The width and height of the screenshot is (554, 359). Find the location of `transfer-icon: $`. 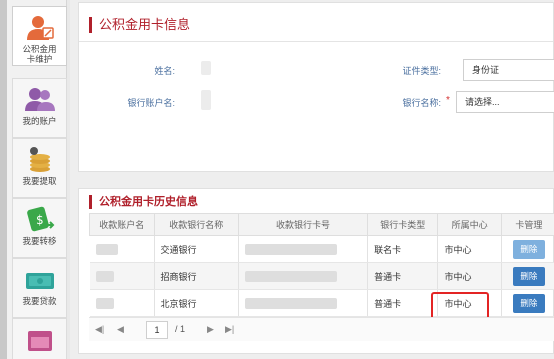

transfer-icon: $ is located at coordinates (40, 219).